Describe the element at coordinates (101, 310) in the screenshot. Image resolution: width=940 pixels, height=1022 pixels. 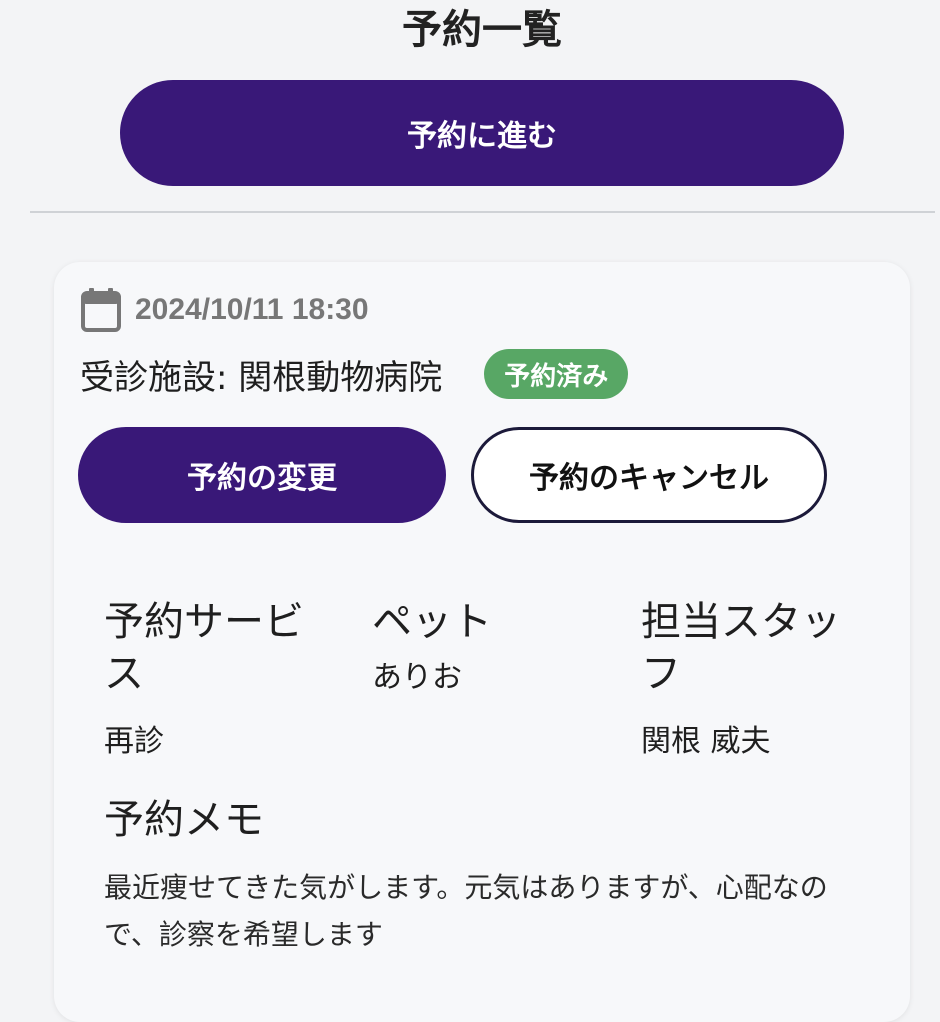
I see `calendar-icon` at that location.